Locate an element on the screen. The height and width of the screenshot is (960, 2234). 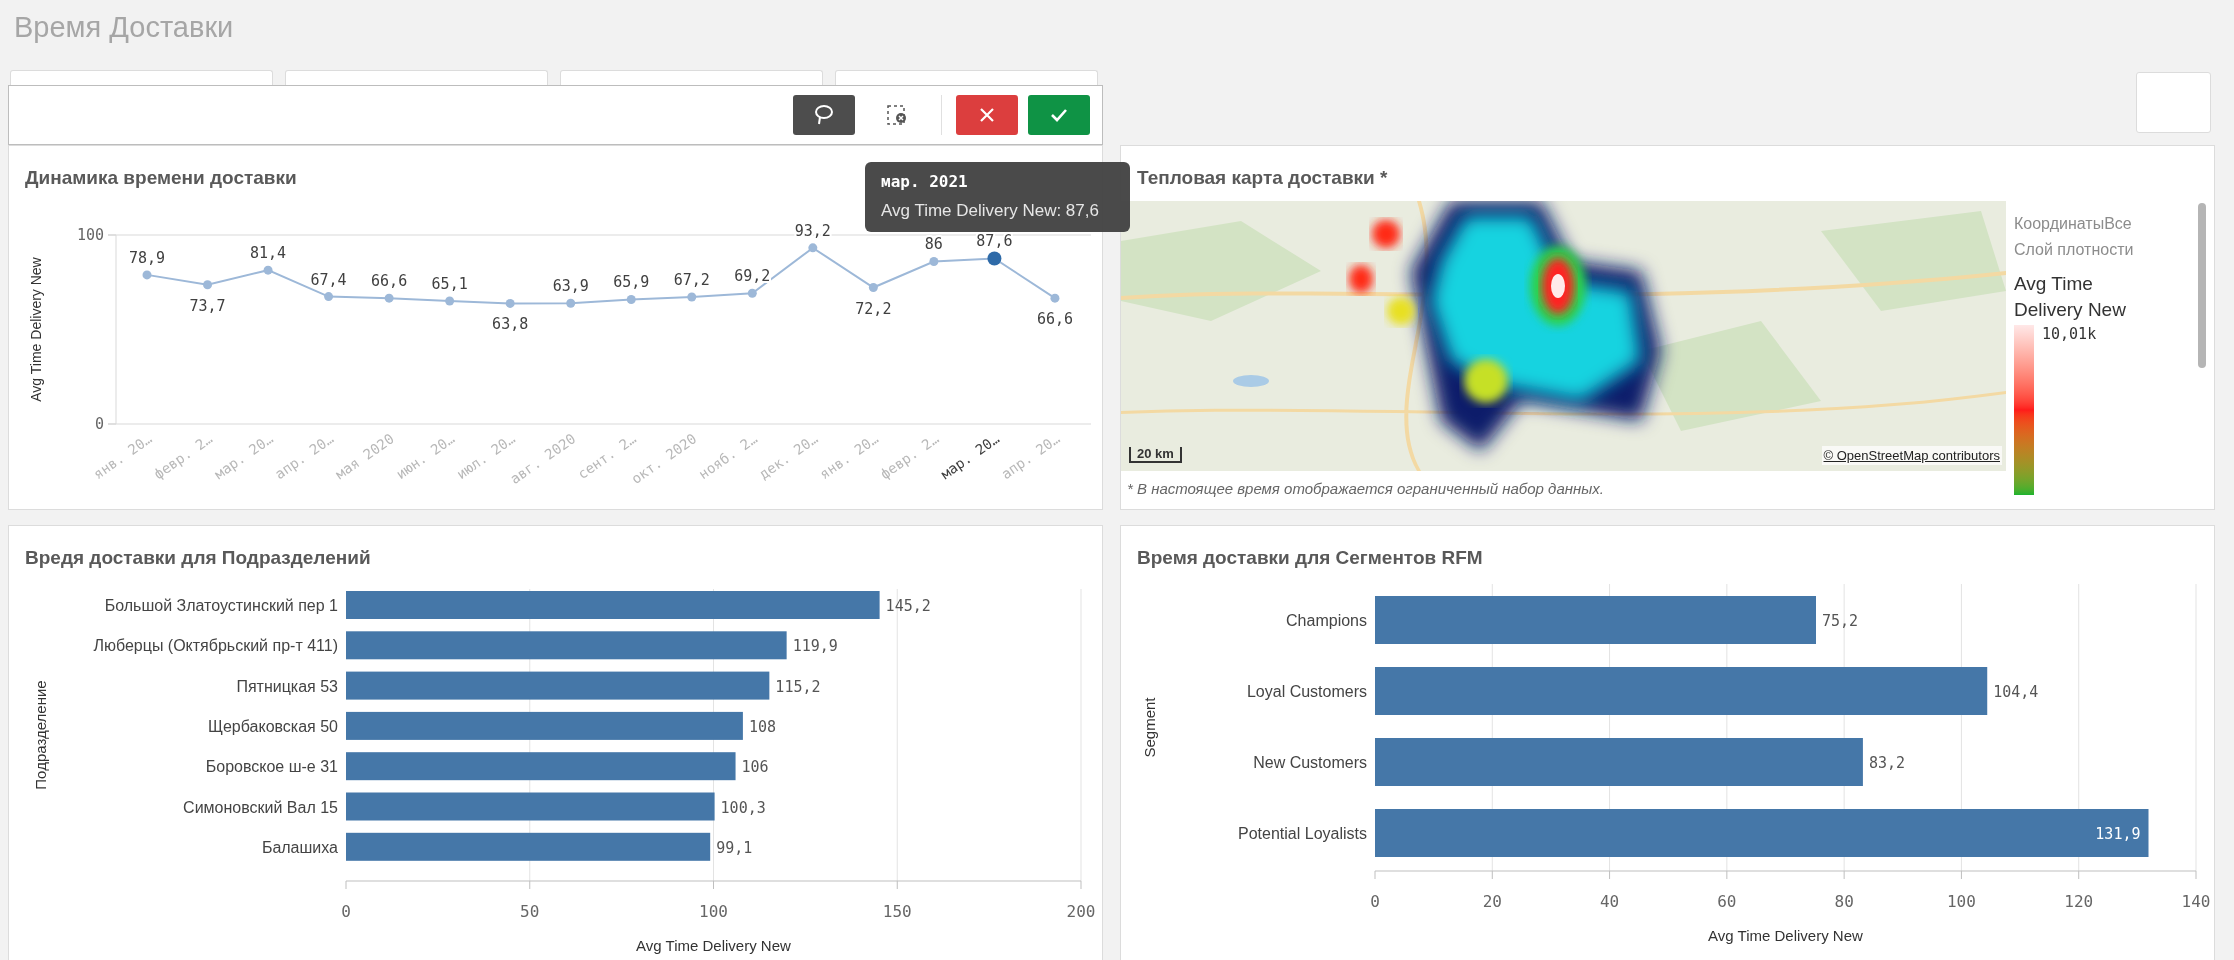
value-label: 104,4 is located at coordinates (2016, 692).